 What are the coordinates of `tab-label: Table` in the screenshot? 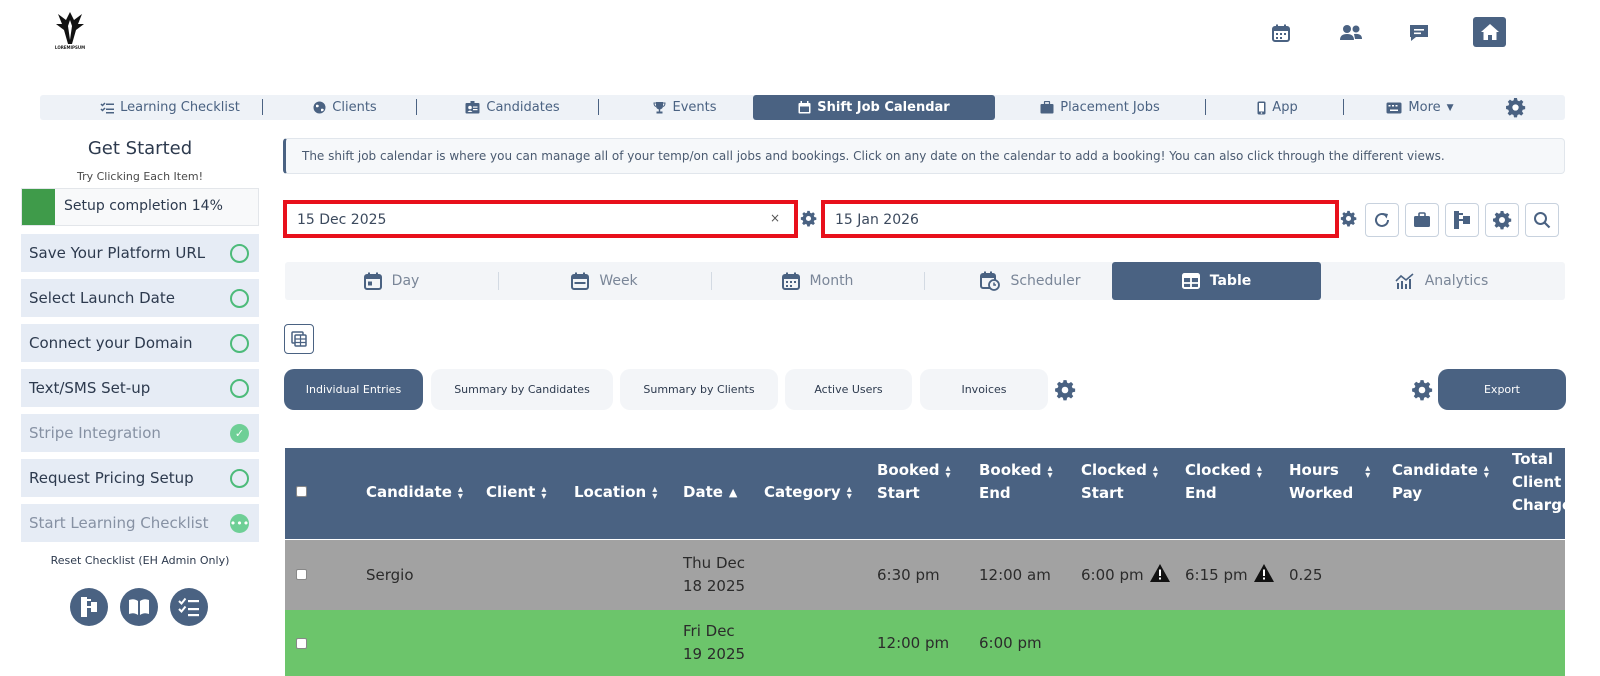 It's located at (1230, 281).